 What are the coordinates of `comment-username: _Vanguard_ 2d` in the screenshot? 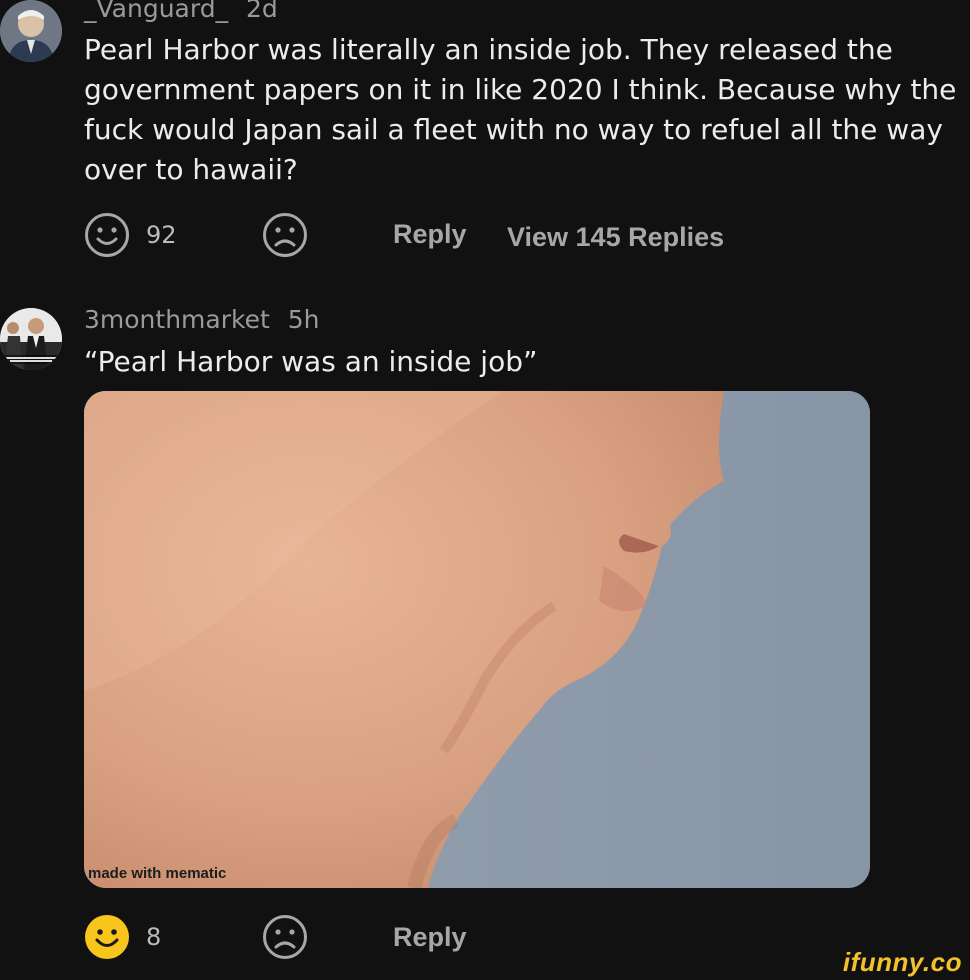 It's located at (181, 11).